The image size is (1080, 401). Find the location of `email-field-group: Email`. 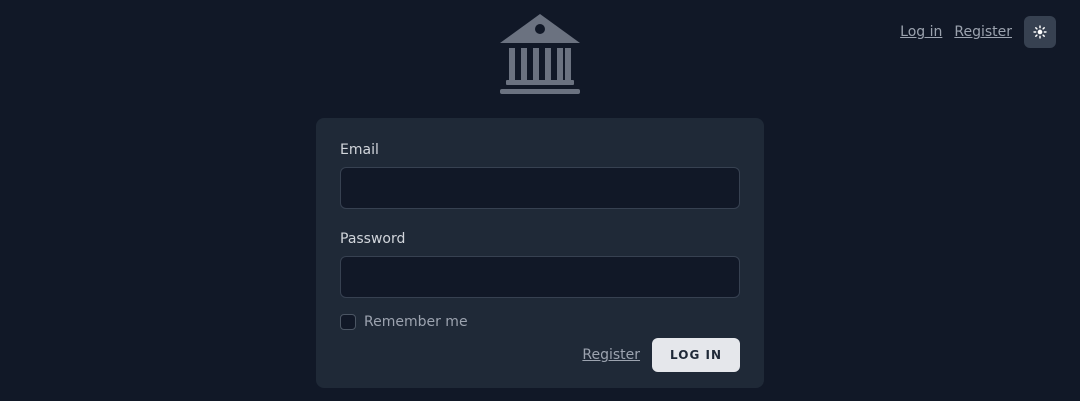

email-field-group: Email is located at coordinates (540, 175).